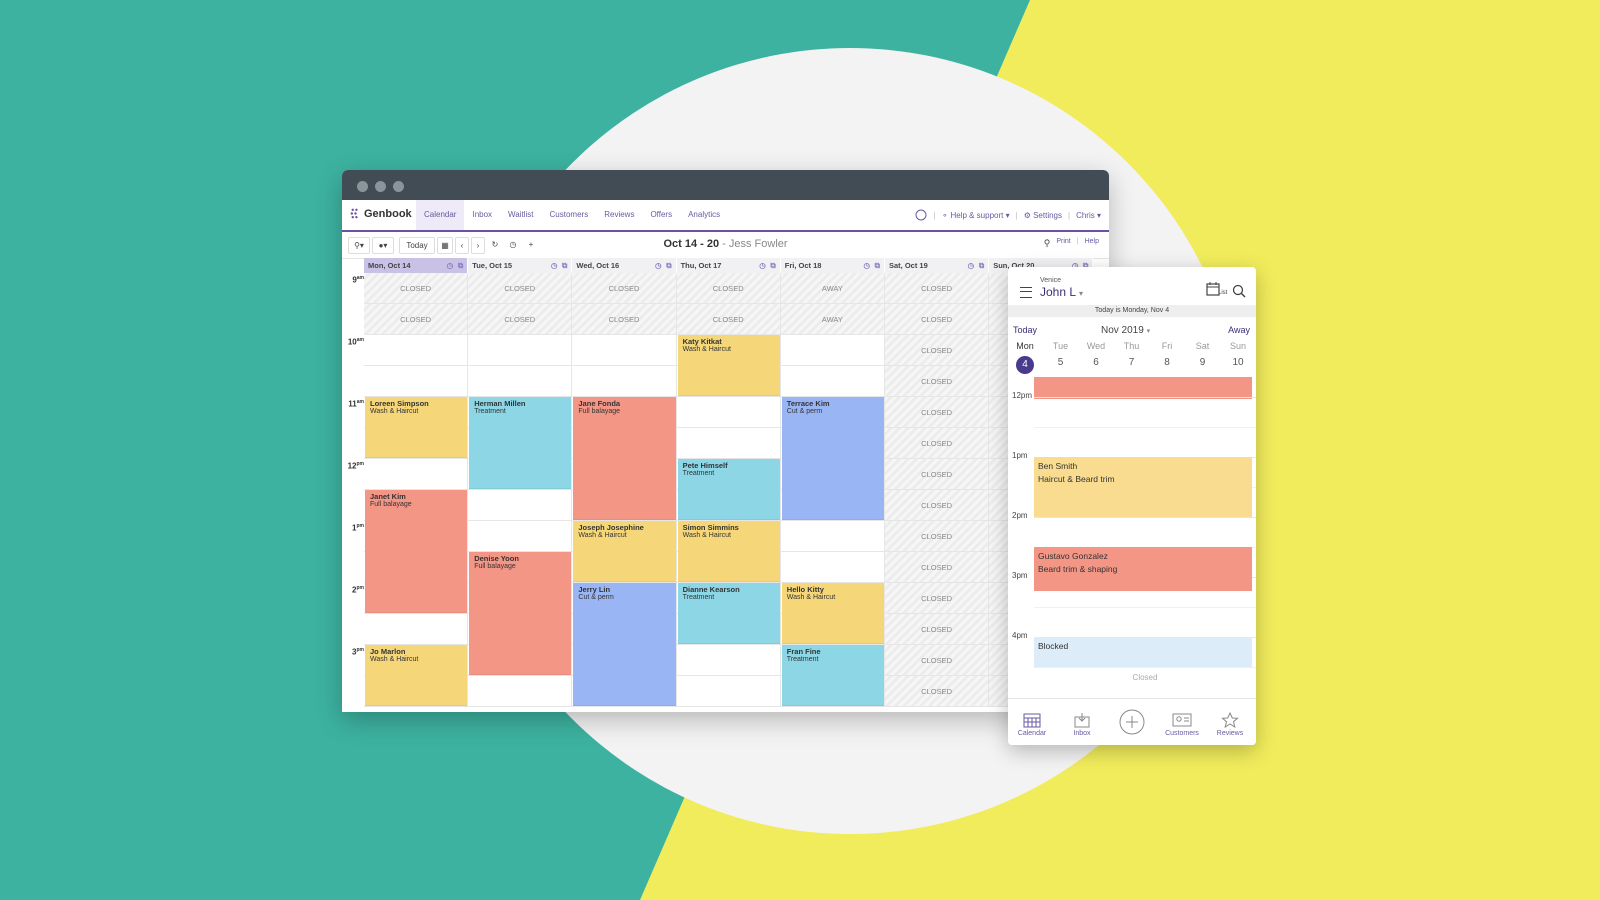  Describe the element at coordinates (440, 215) in the screenshot. I see `nav-calendar: Calendar` at that location.